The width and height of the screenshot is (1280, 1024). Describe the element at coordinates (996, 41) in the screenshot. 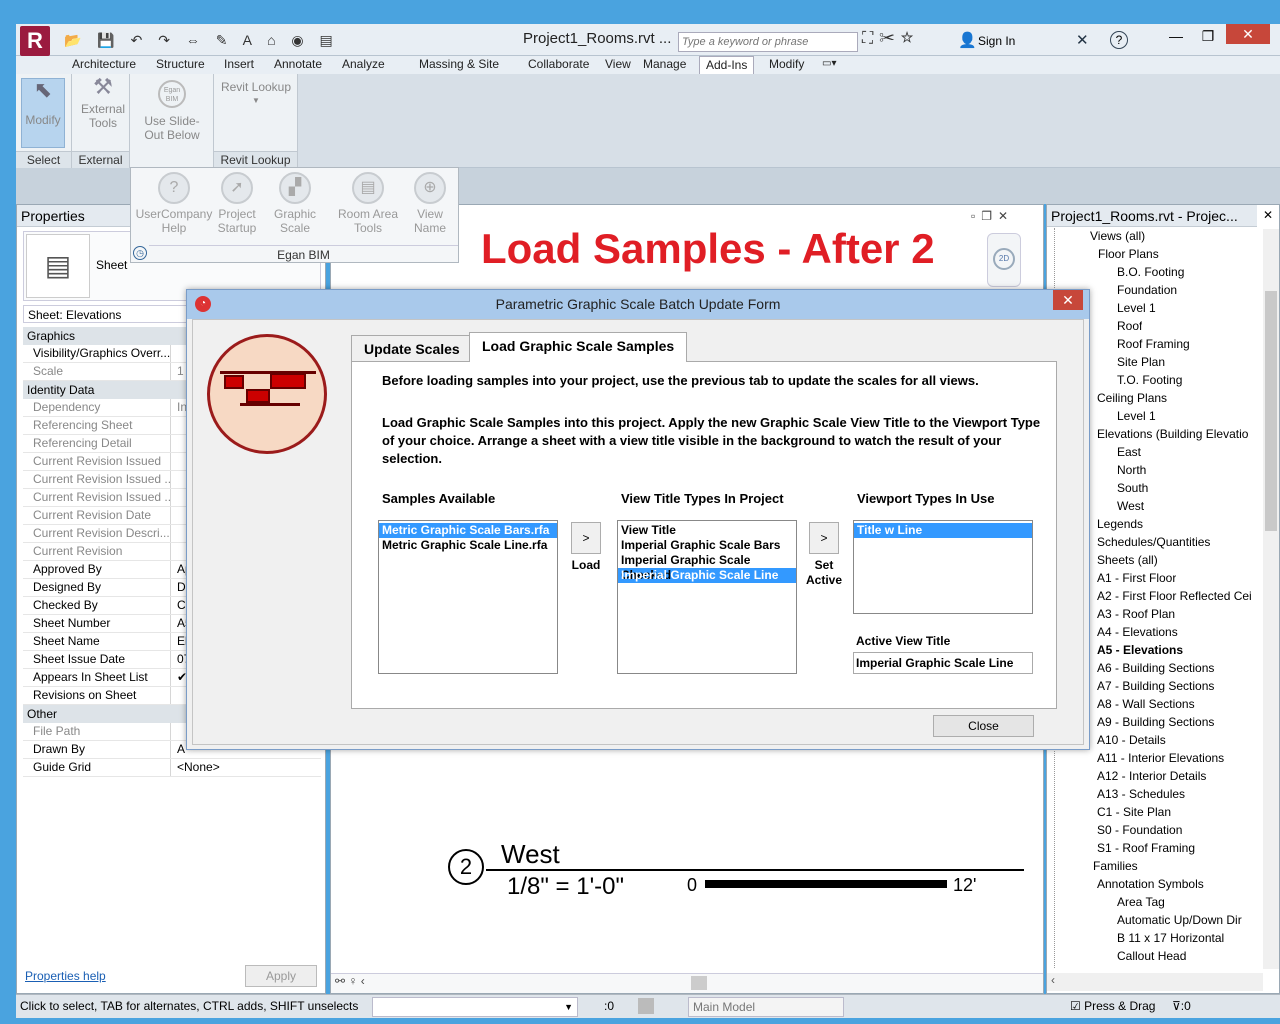

I see `sign-in-link: Sign In` at that location.